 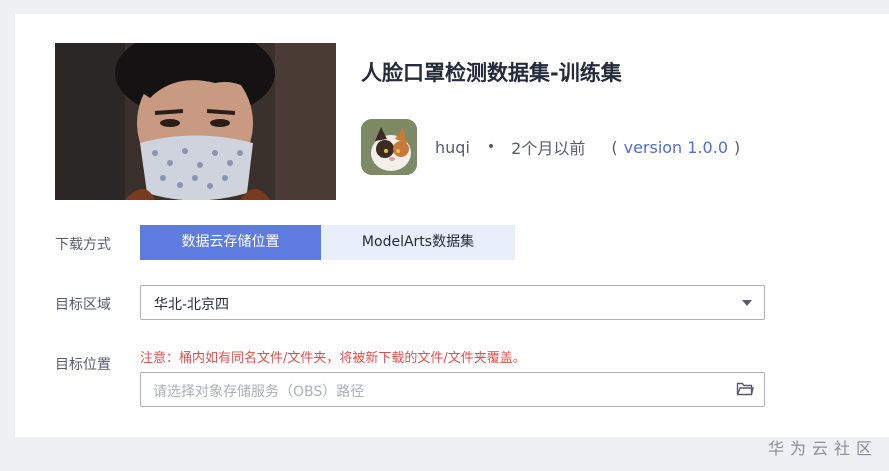 What do you see at coordinates (83, 305) in the screenshot?
I see `target-region-label: 目标区域` at bounding box center [83, 305].